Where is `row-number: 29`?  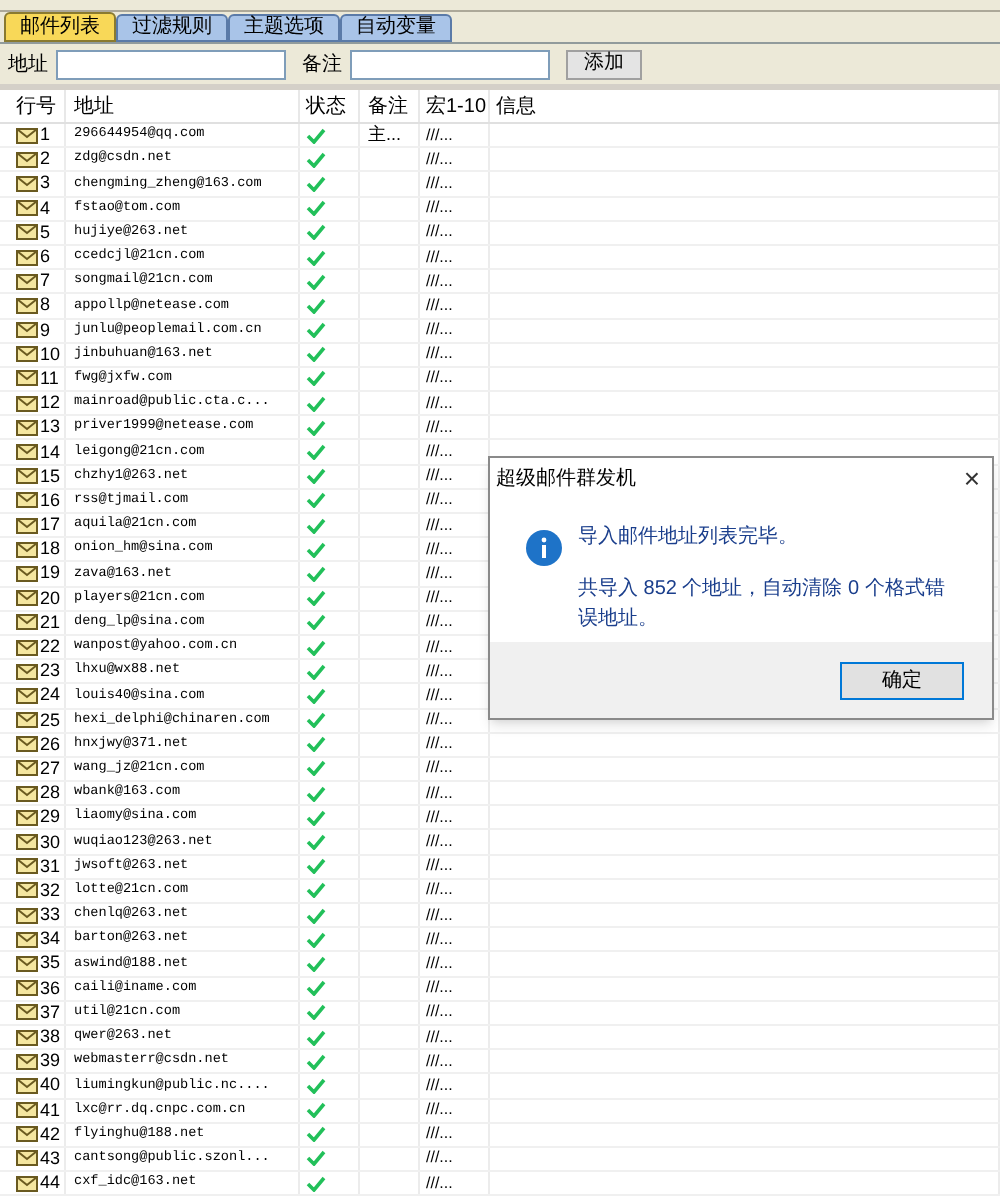
row-number: 29 is located at coordinates (50, 817).